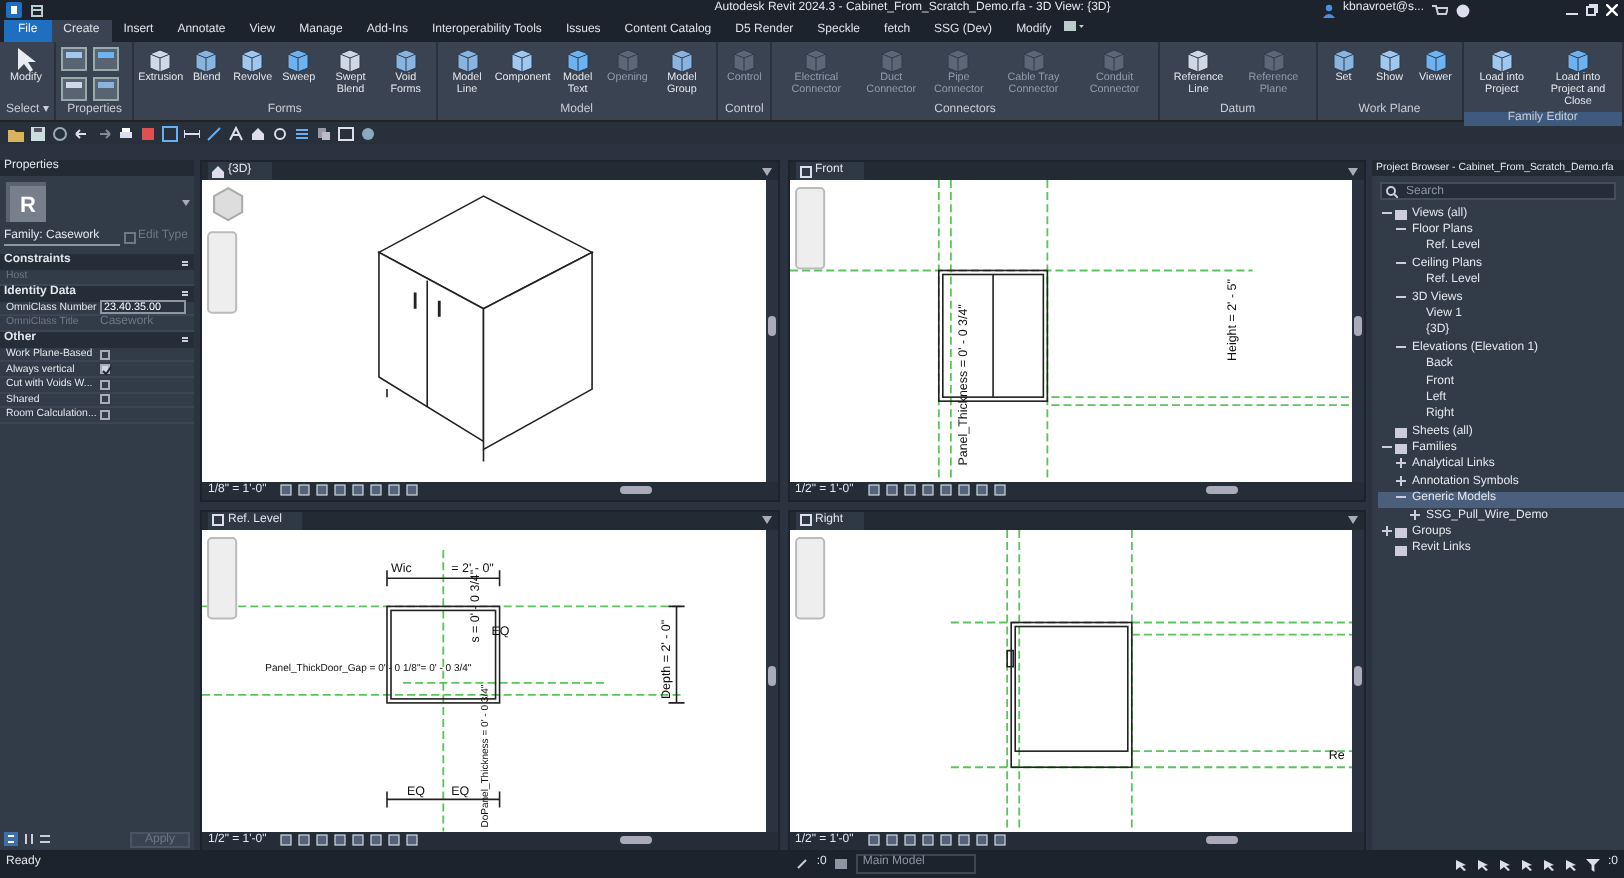  Describe the element at coordinates (228, 204) in the screenshot. I see `view-cube-icon` at that location.